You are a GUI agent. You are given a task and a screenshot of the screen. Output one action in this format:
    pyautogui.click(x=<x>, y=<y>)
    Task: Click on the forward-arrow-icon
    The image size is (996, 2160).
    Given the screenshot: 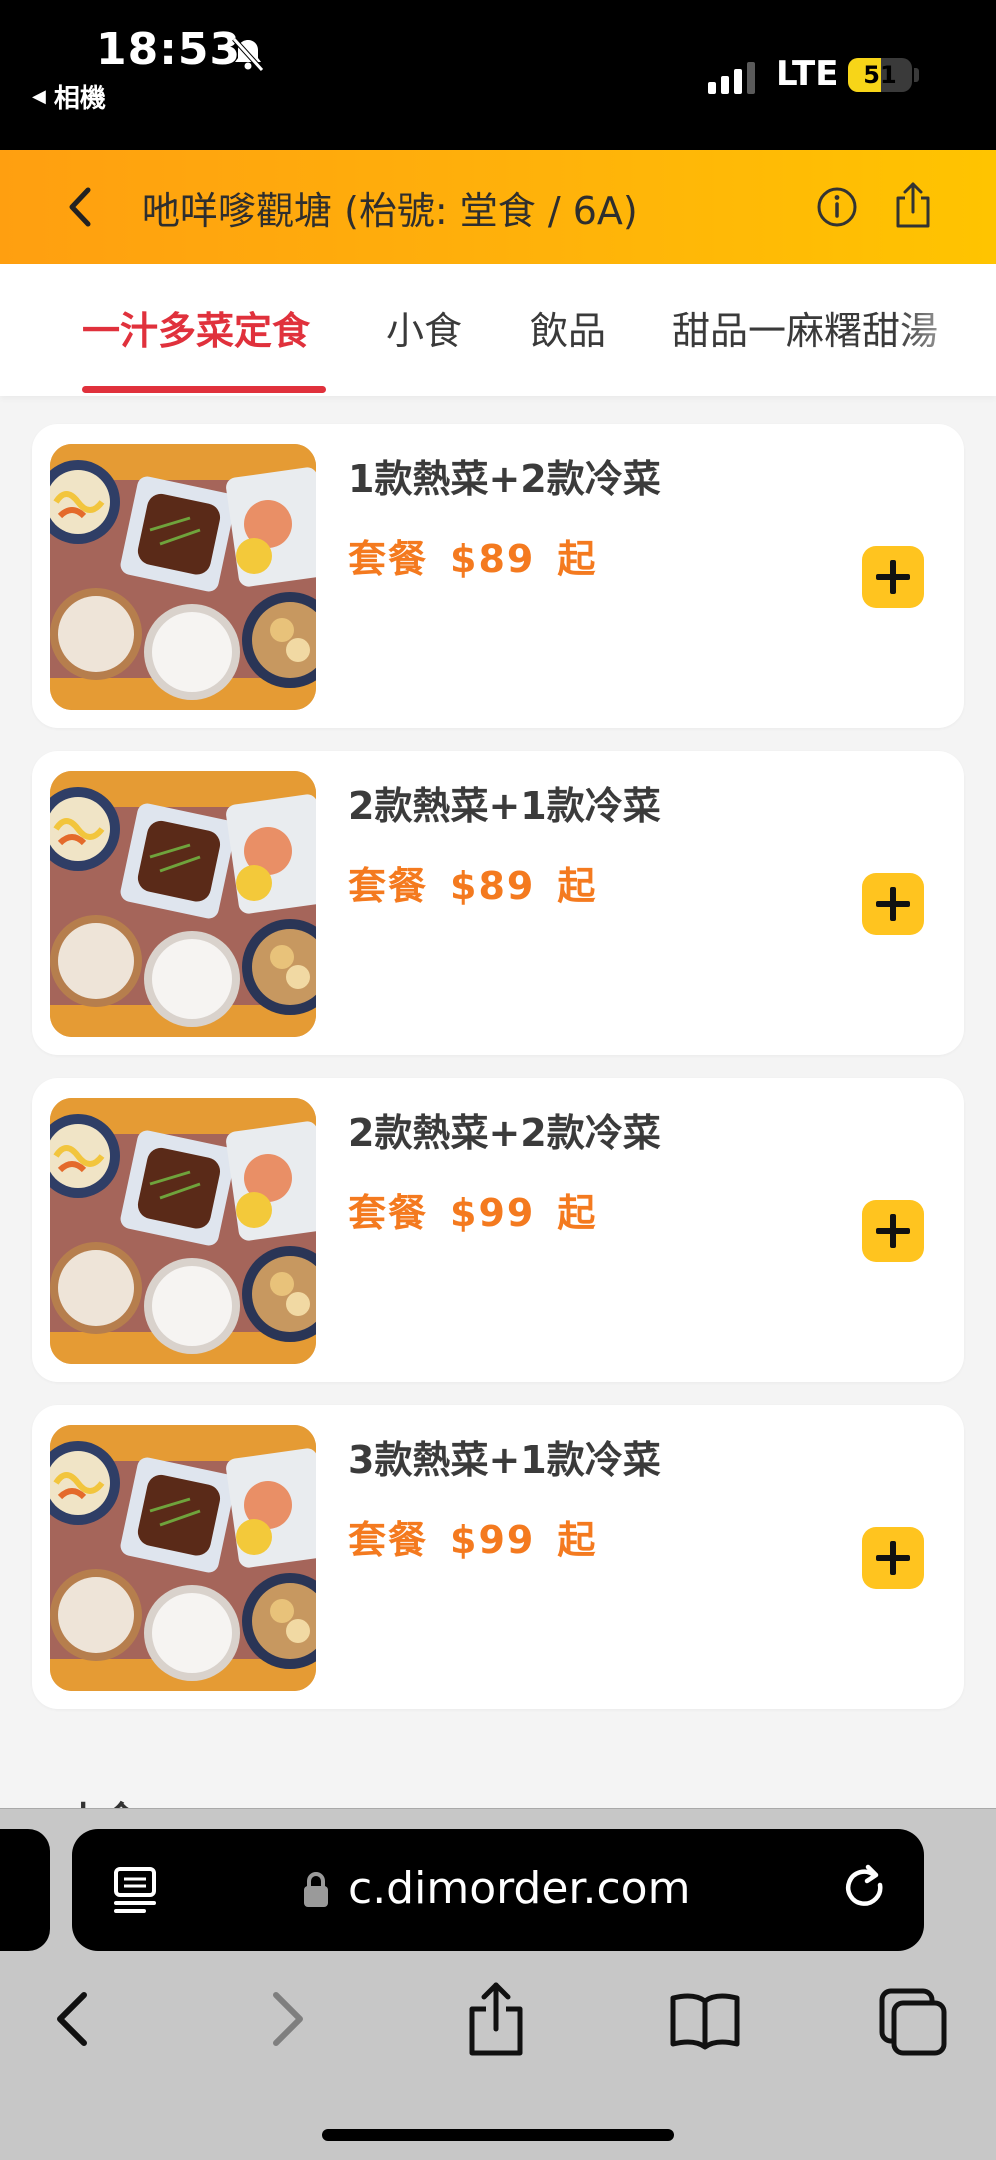 What is the action you would take?
    pyautogui.click(x=288, y=2019)
    